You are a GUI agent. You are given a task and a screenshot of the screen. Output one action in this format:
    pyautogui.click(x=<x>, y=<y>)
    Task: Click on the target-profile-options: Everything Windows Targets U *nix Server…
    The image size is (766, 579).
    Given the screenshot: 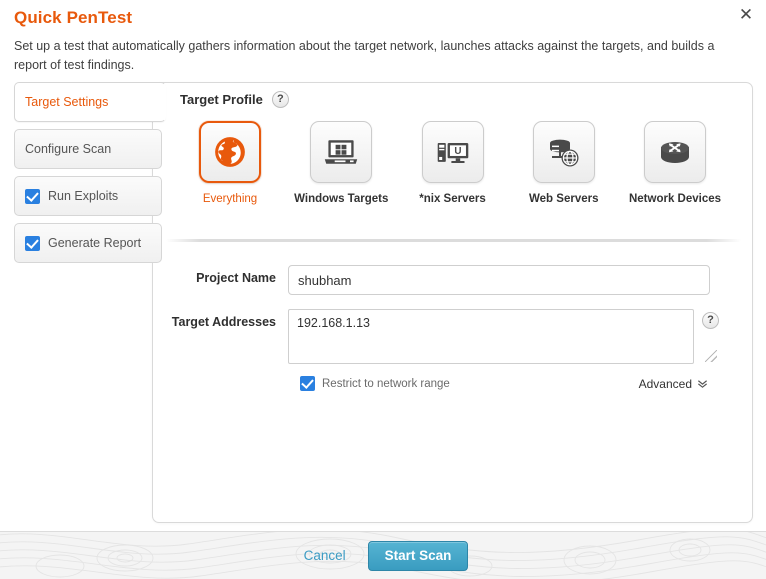 What is the action you would take?
    pyautogui.click(x=452, y=164)
    